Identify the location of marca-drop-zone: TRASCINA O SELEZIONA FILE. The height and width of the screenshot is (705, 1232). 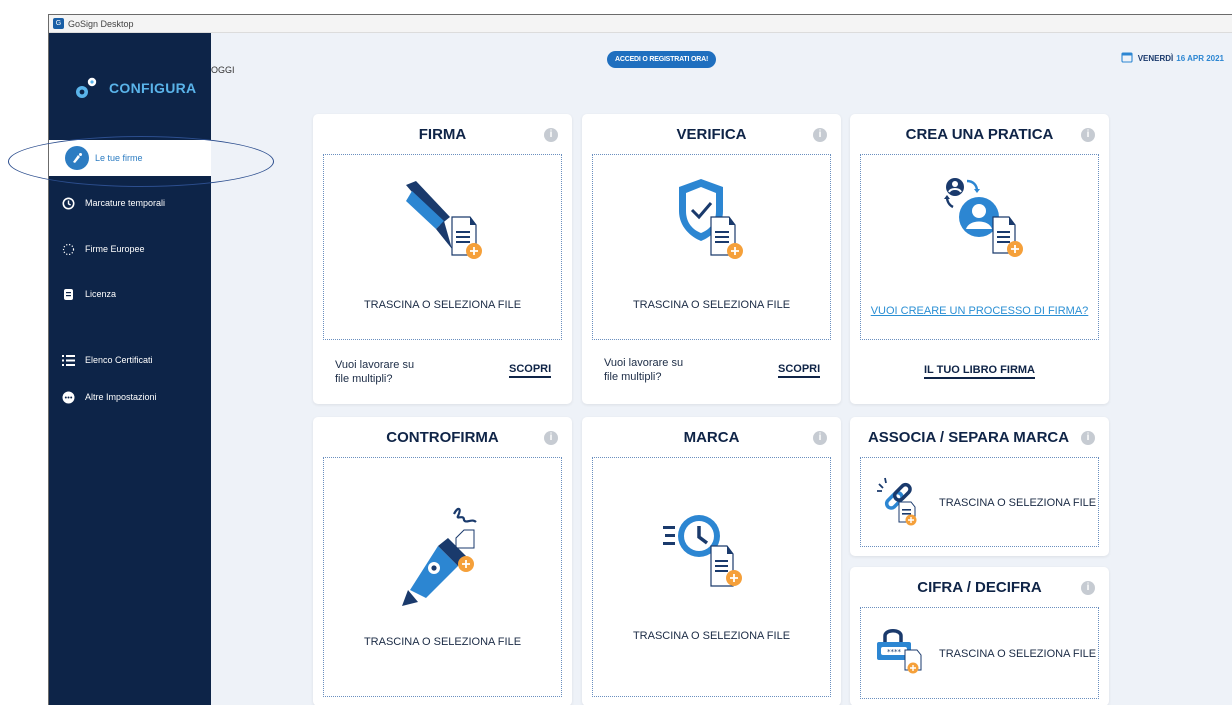
(711, 577).